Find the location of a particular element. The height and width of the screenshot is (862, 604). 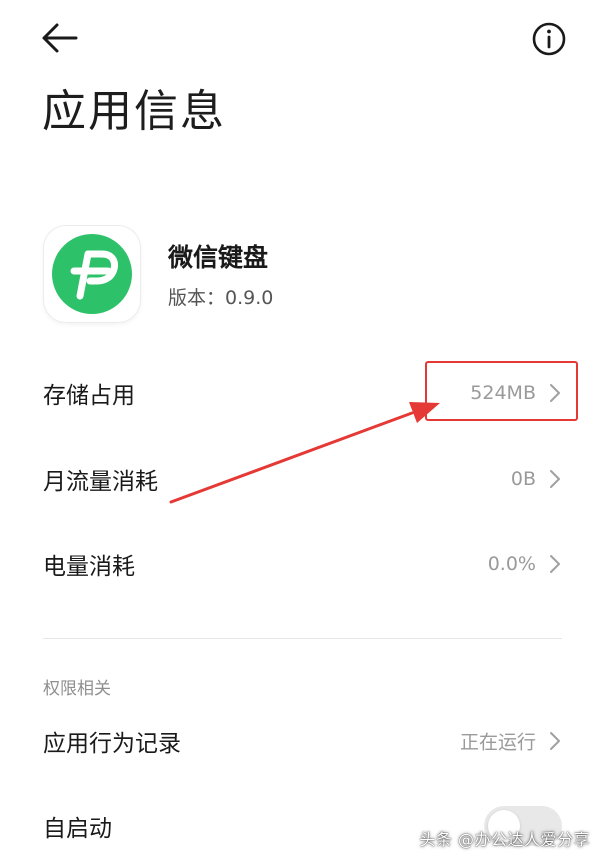

permissions-section-header: 权限相关 is located at coordinates (77, 689).